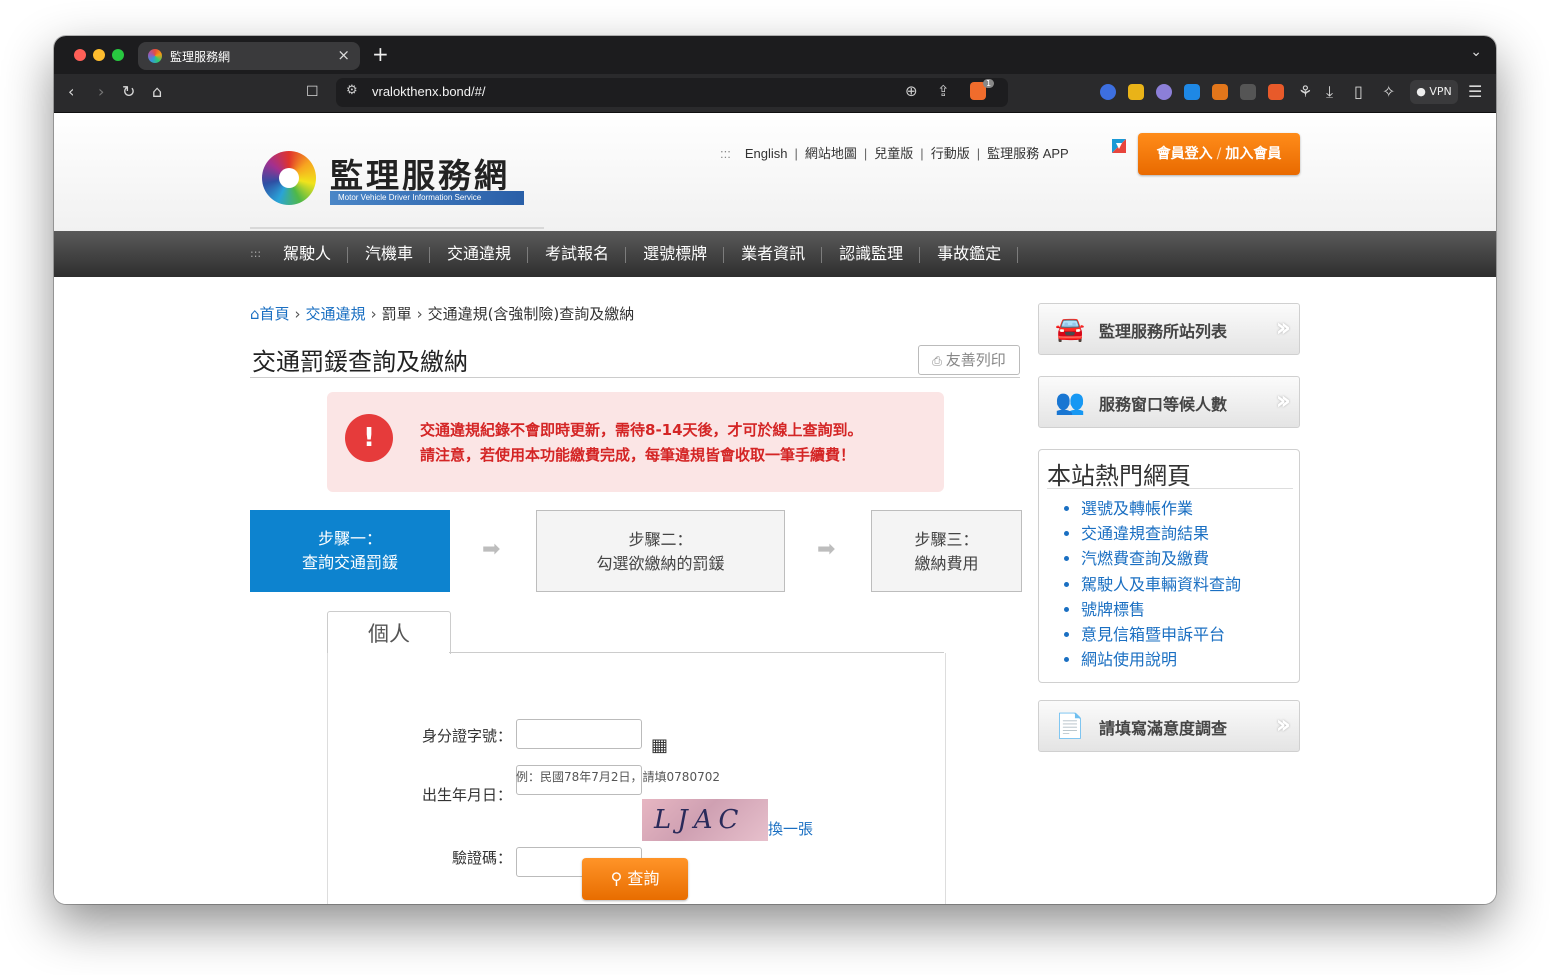  Describe the element at coordinates (369, 438) in the screenshot. I see `warning-icon: !` at that location.